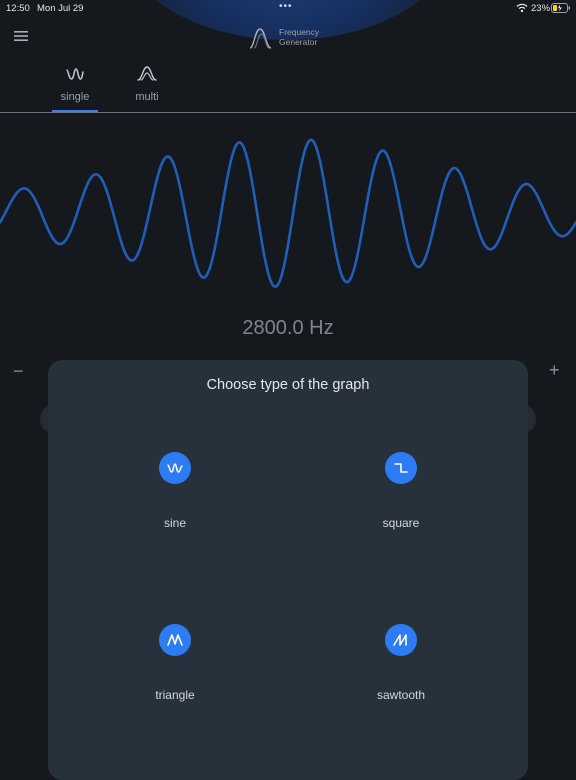  Describe the element at coordinates (288, 328) in the screenshot. I see `frequency-display: 2800.0 Hz` at that location.